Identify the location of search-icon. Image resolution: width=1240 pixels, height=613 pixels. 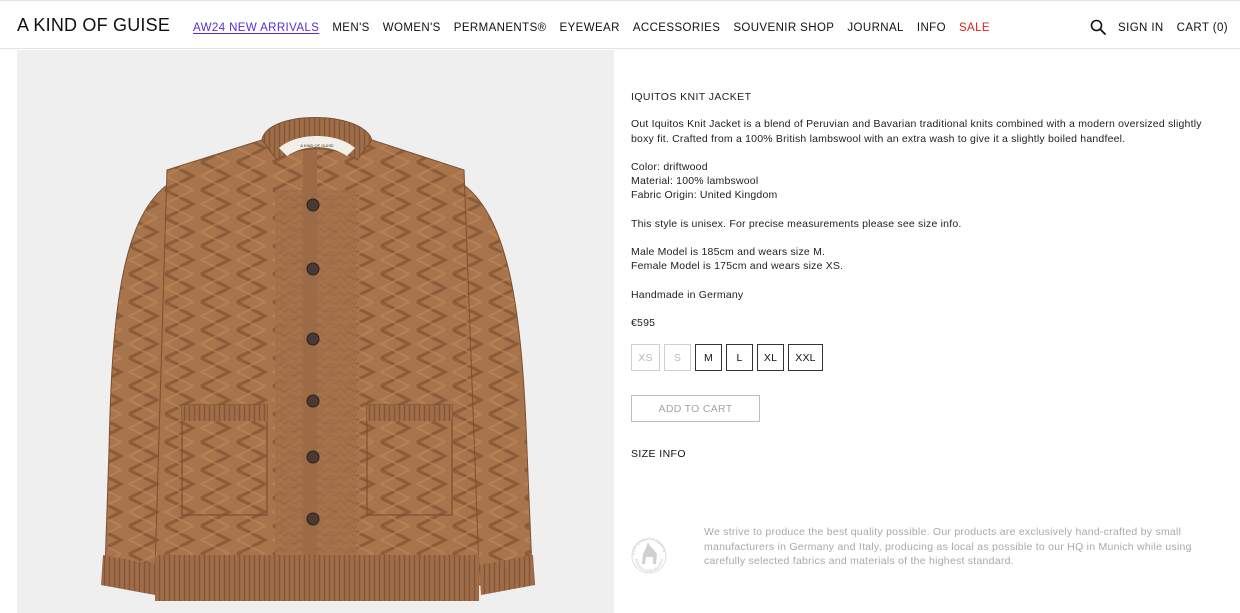
(1098, 27).